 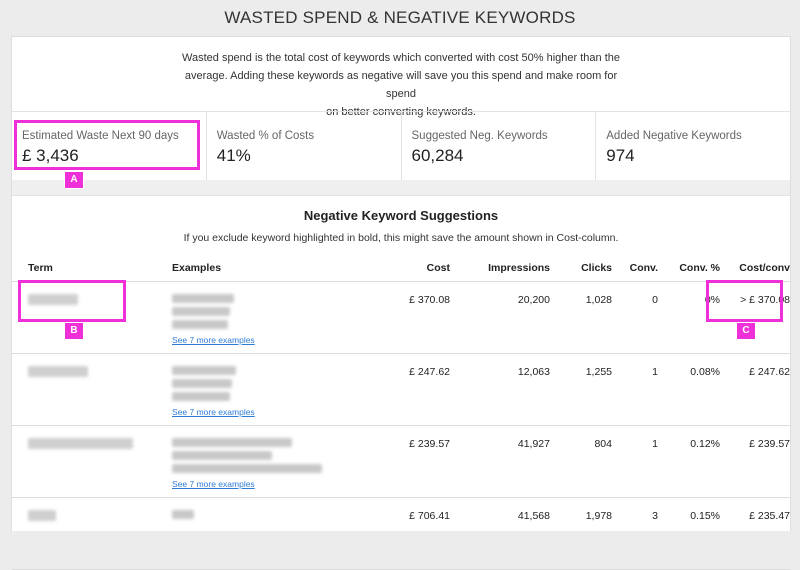 What do you see at coordinates (635, 268) in the screenshot?
I see `col-header-conv: Conv.` at bounding box center [635, 268].